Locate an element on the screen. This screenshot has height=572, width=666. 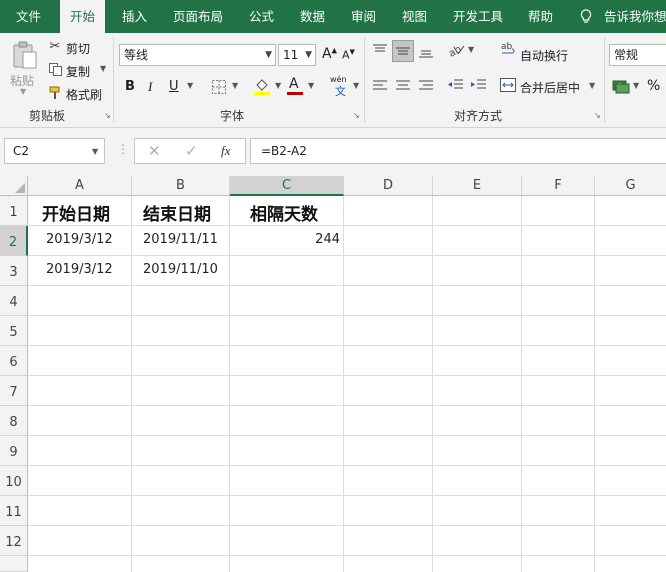
row-header-4: 4 is located at coordinates (14, 301).